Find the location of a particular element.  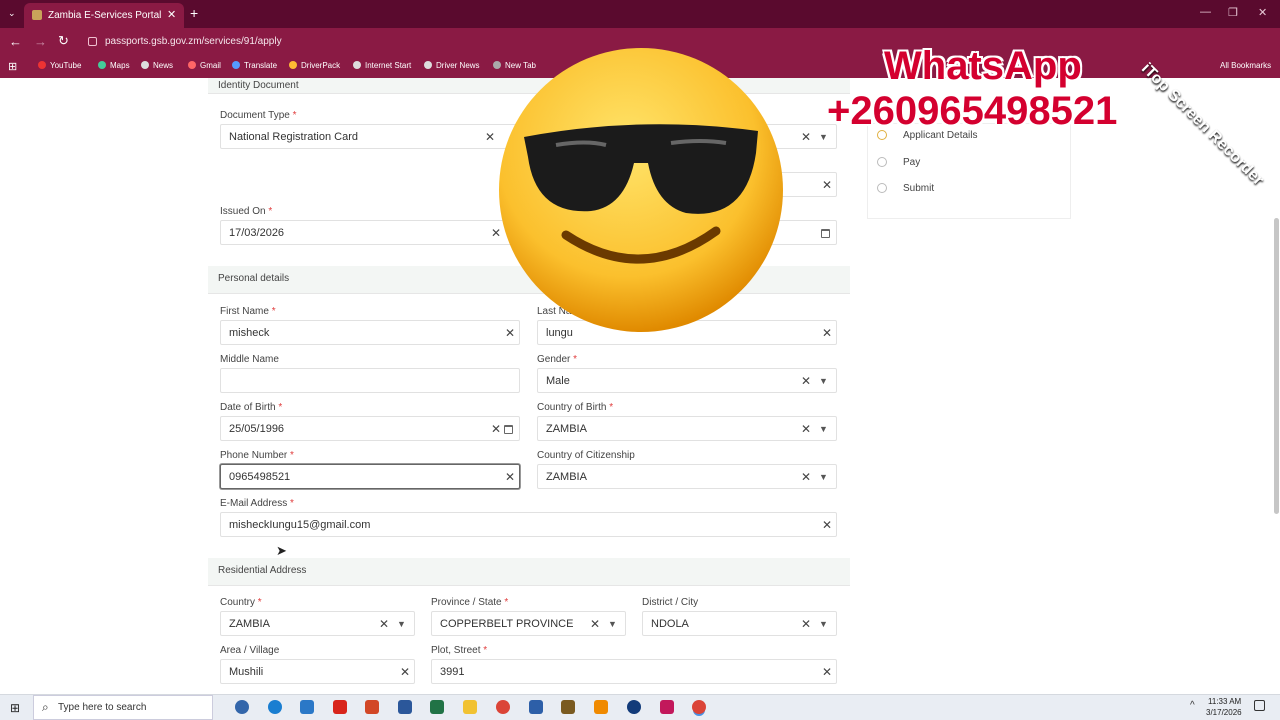

sublime-icon is located at coordinates (568, 707).